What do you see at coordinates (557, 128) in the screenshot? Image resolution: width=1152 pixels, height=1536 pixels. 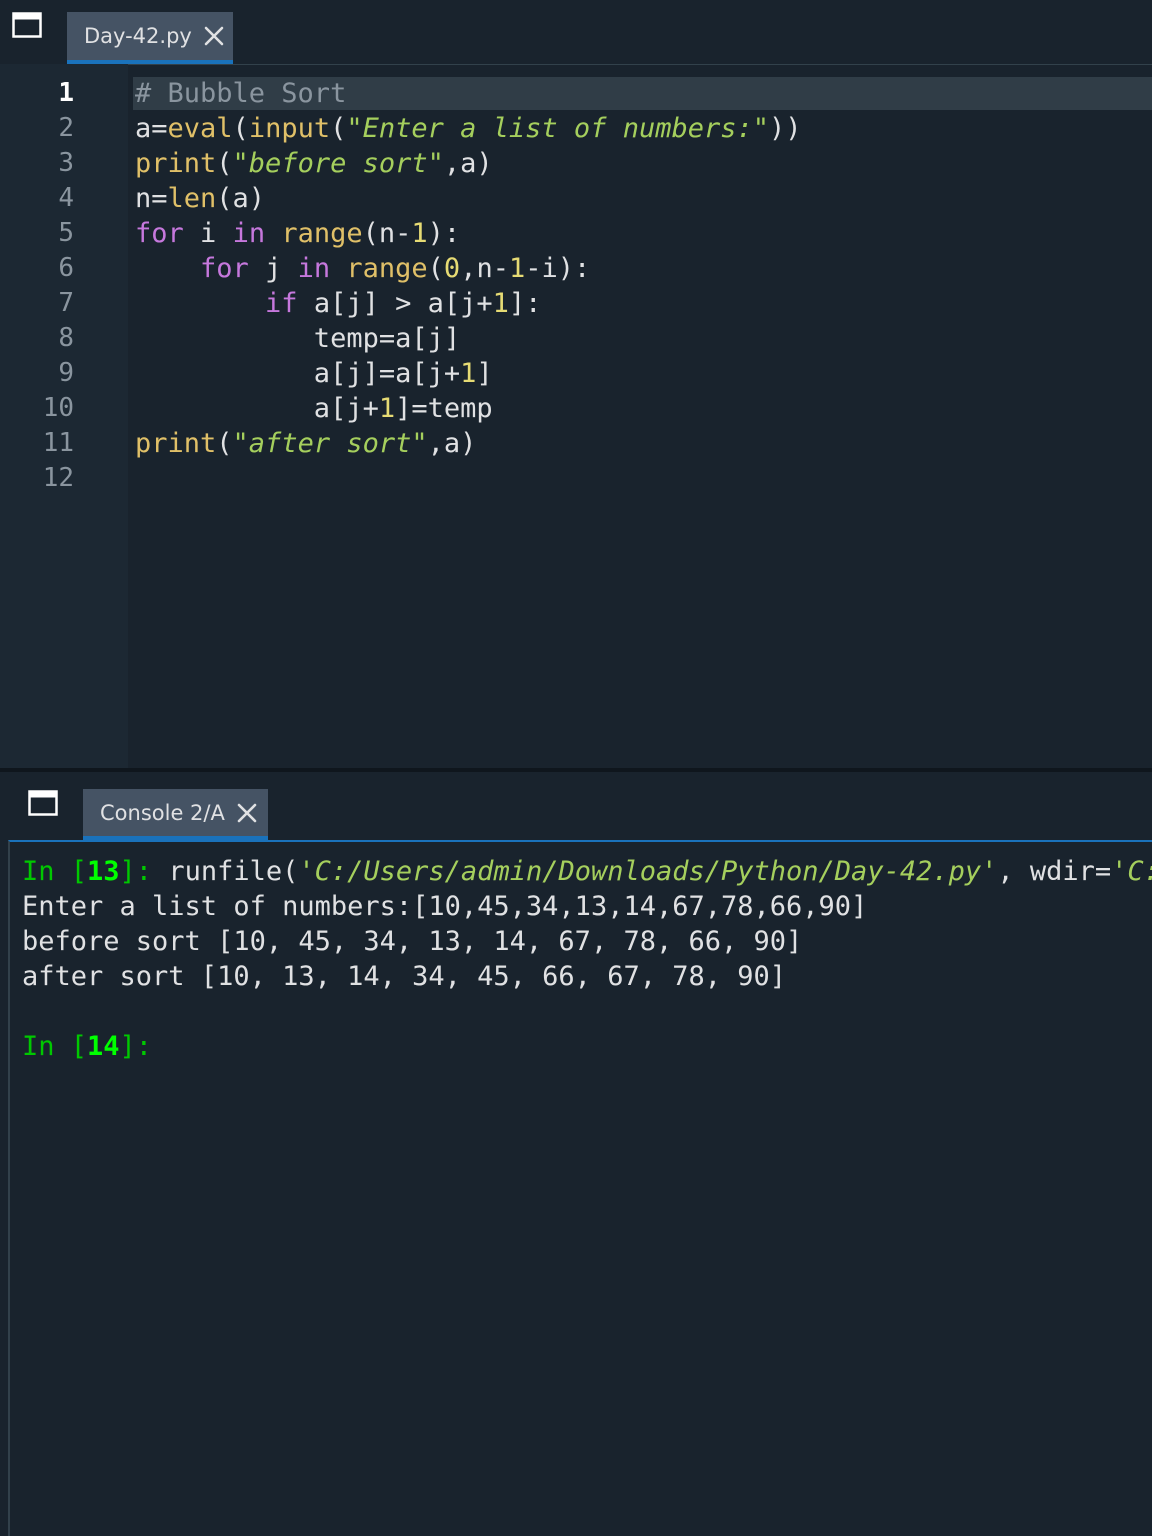 I see `code-token: "Enter a list of numbers:"` at bounding box center [557, 128].